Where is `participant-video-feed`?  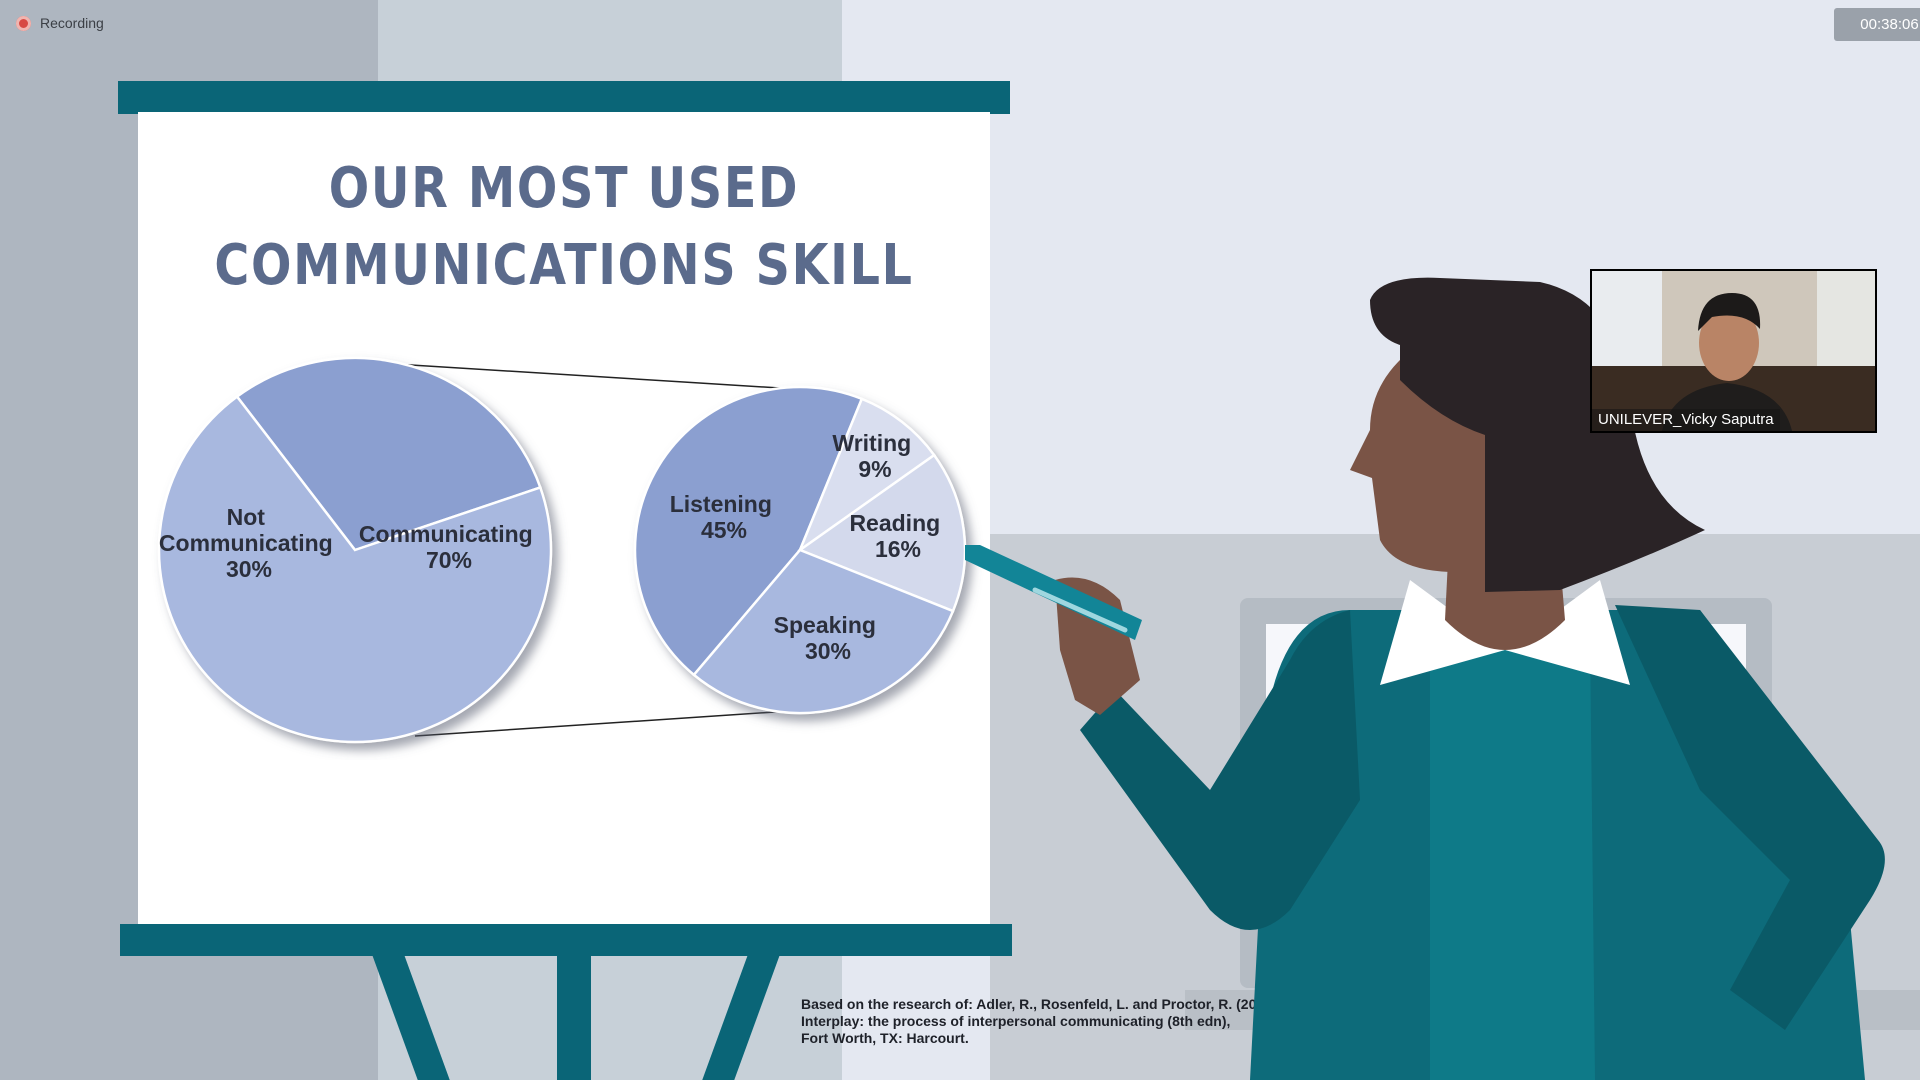 participant-video-feed is located at coordinates (1733, 351).